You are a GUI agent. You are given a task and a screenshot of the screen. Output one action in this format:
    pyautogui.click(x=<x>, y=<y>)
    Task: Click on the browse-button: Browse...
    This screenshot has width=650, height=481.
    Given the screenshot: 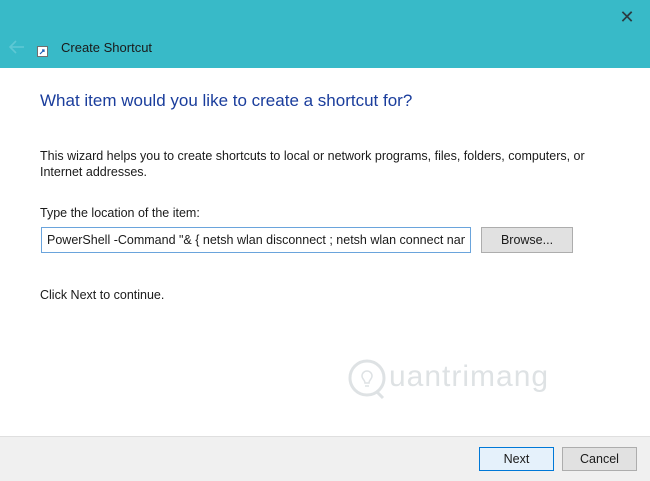 What is the action you would take?
    pyautogui.click(x=527, y=240)
    